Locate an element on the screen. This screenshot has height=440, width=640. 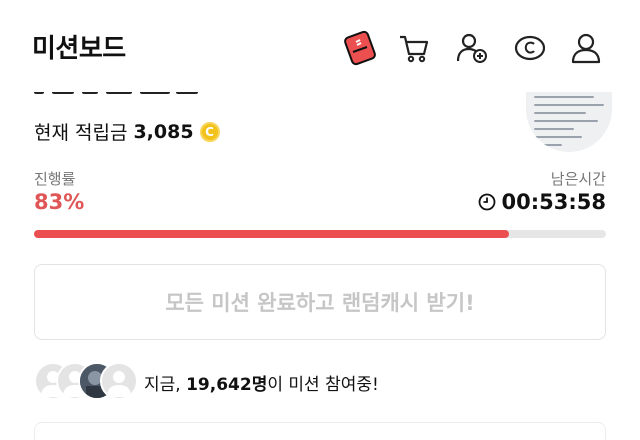
avatar is located at coordinates (119, 381).